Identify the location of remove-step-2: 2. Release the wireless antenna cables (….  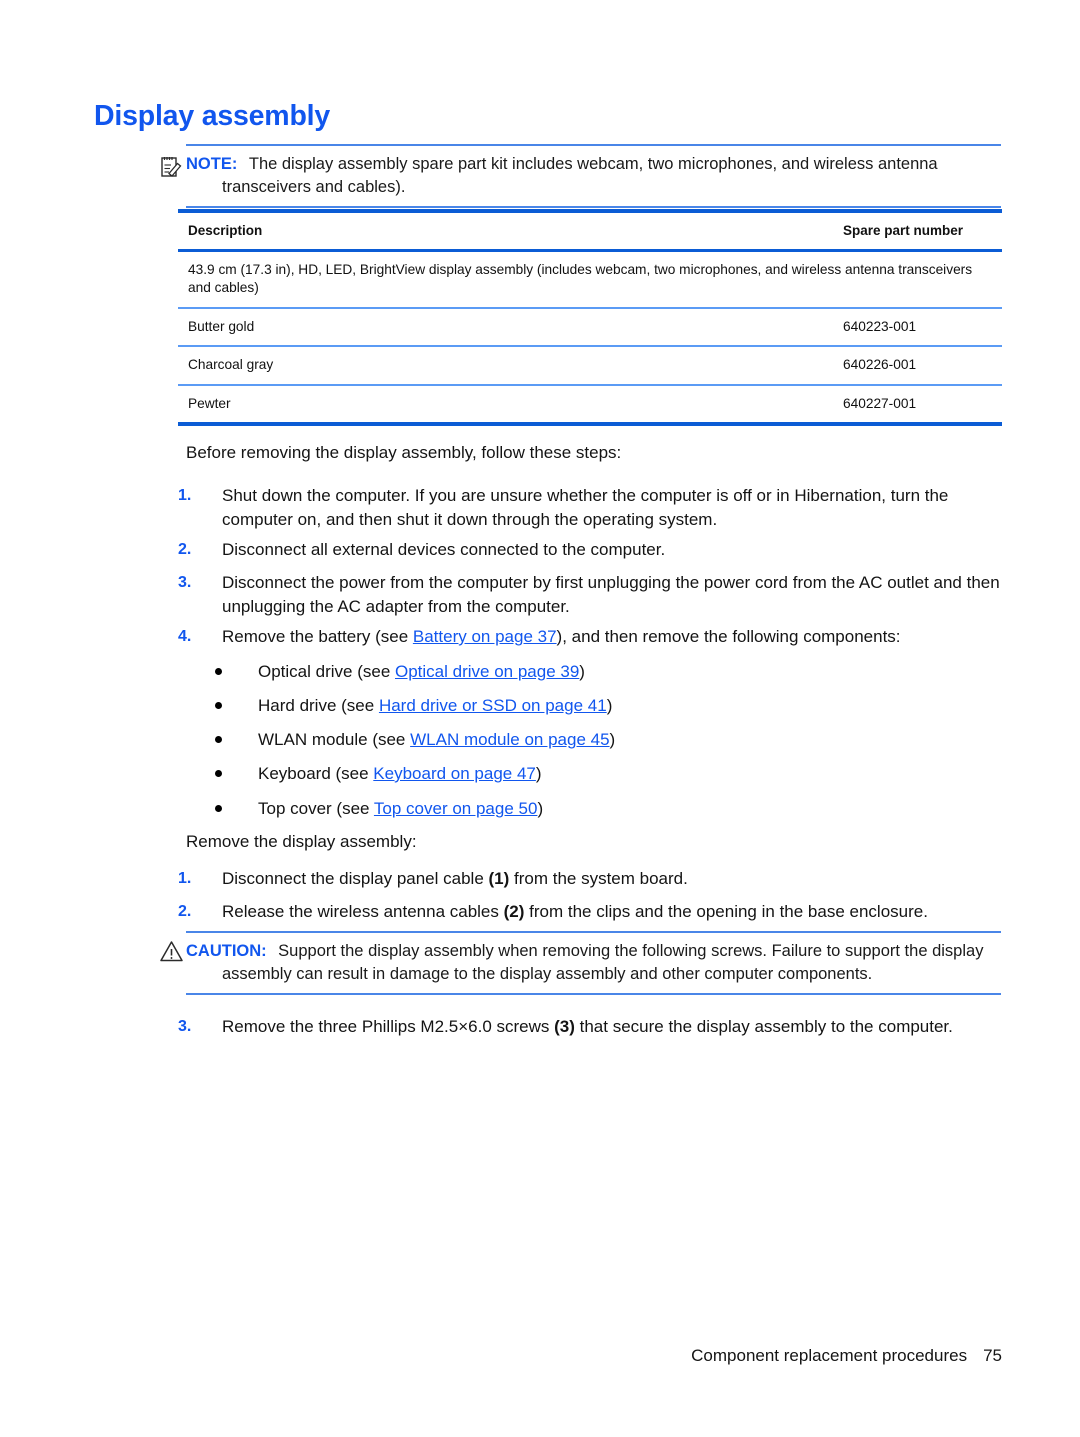
(590, 912).